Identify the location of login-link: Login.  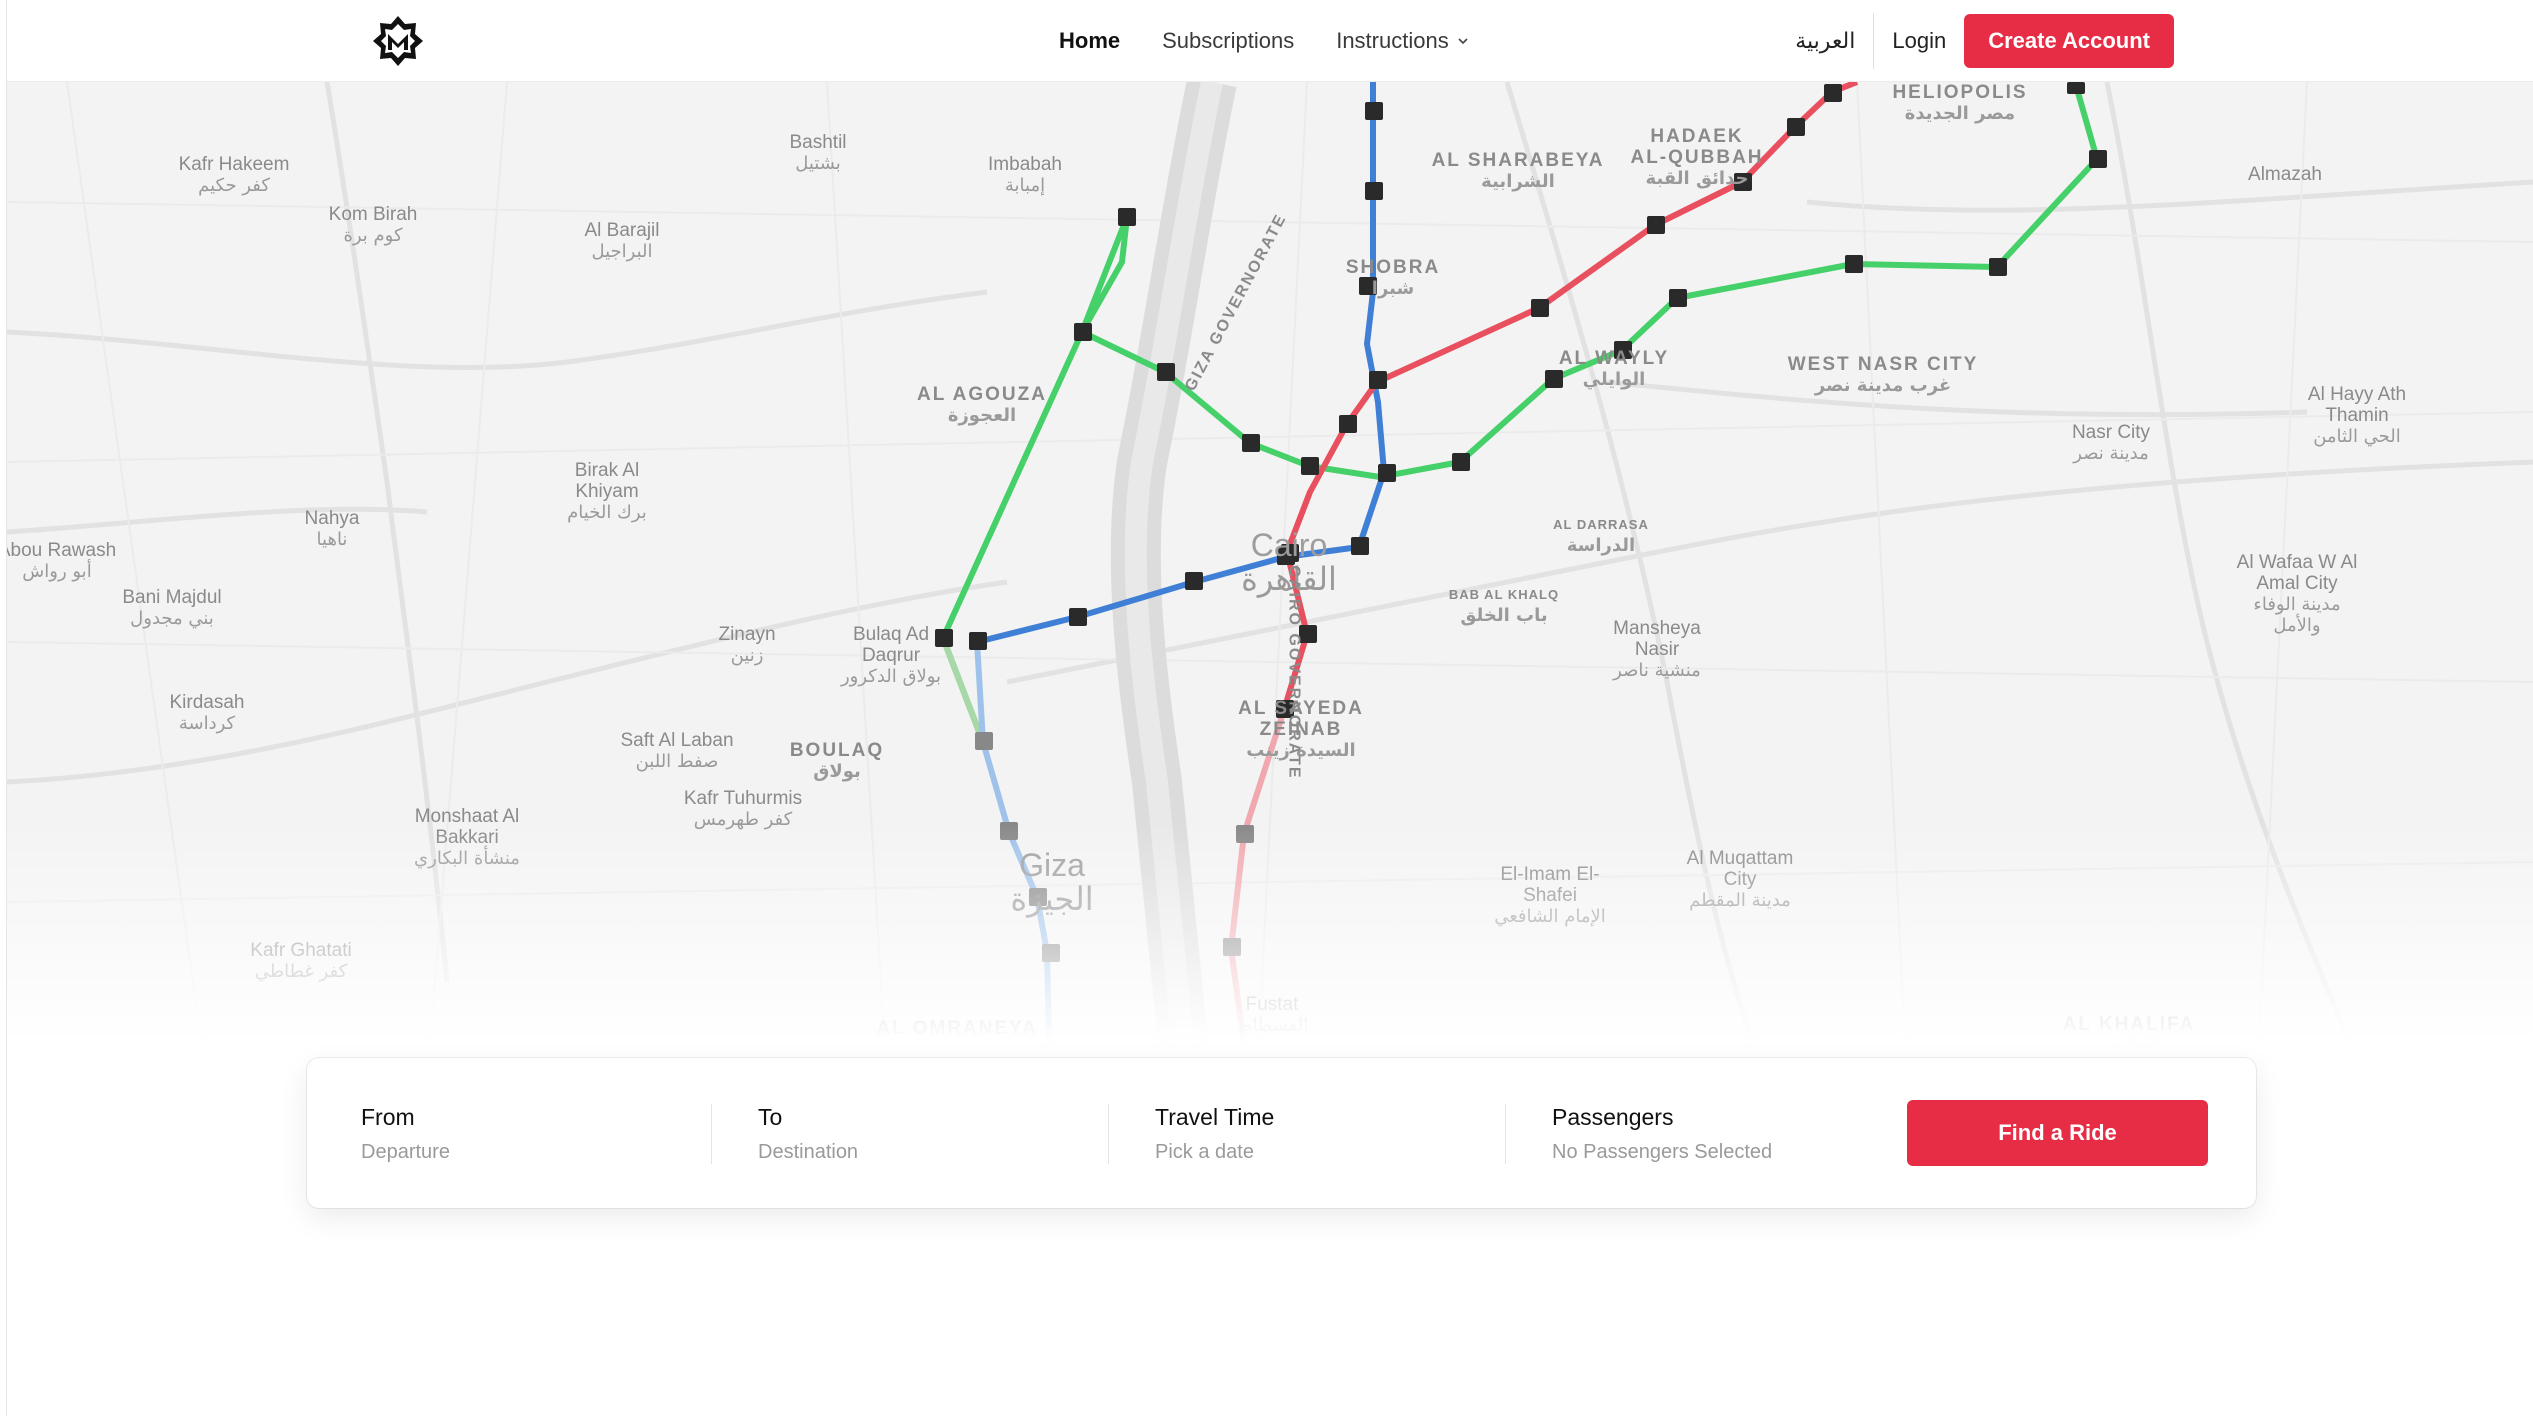
(1919, 41).